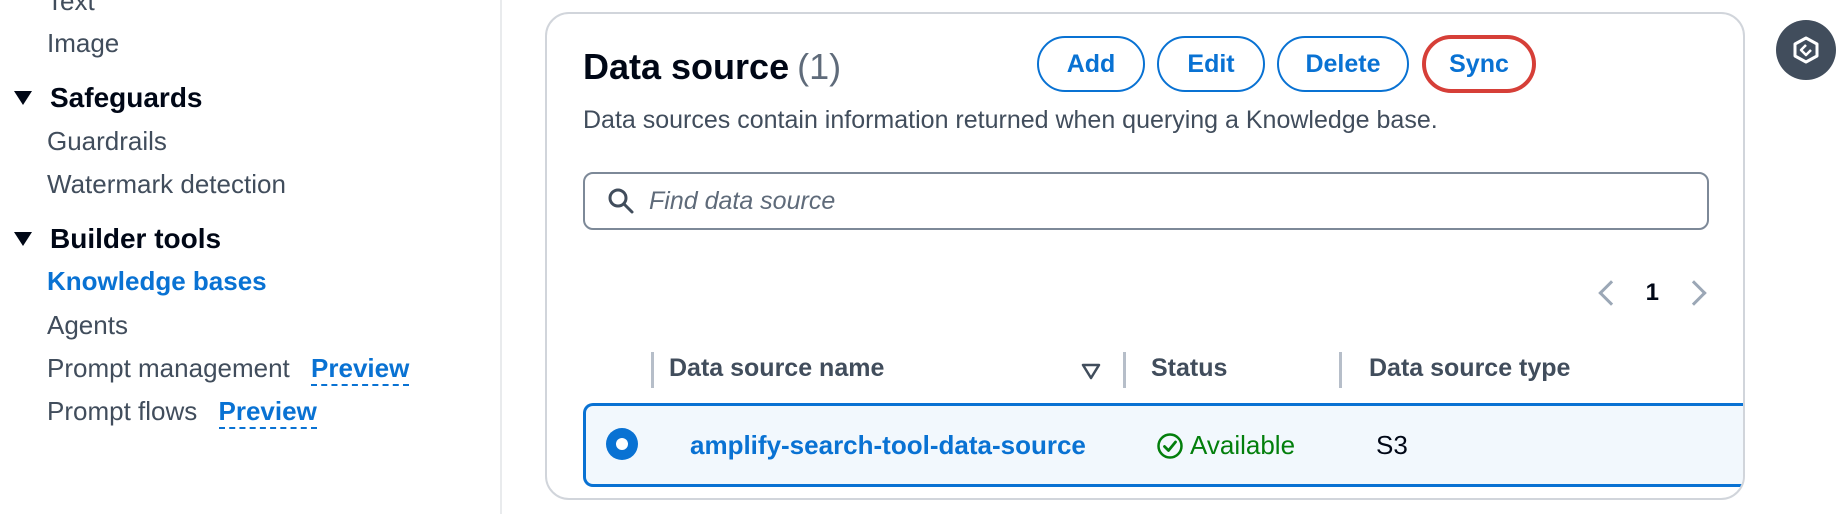 The image size is (1846, 514). What do you see at coordinates (168, 368) in the screenshot?
I see `sidebar-item-label: Prompt management` at bounding box center [168, 368].